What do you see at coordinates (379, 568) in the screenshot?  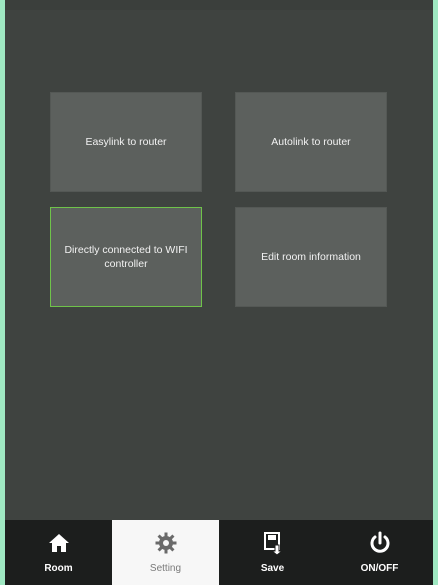 I see `tab-label: ON/OFF` at bounding box center [379, 568].